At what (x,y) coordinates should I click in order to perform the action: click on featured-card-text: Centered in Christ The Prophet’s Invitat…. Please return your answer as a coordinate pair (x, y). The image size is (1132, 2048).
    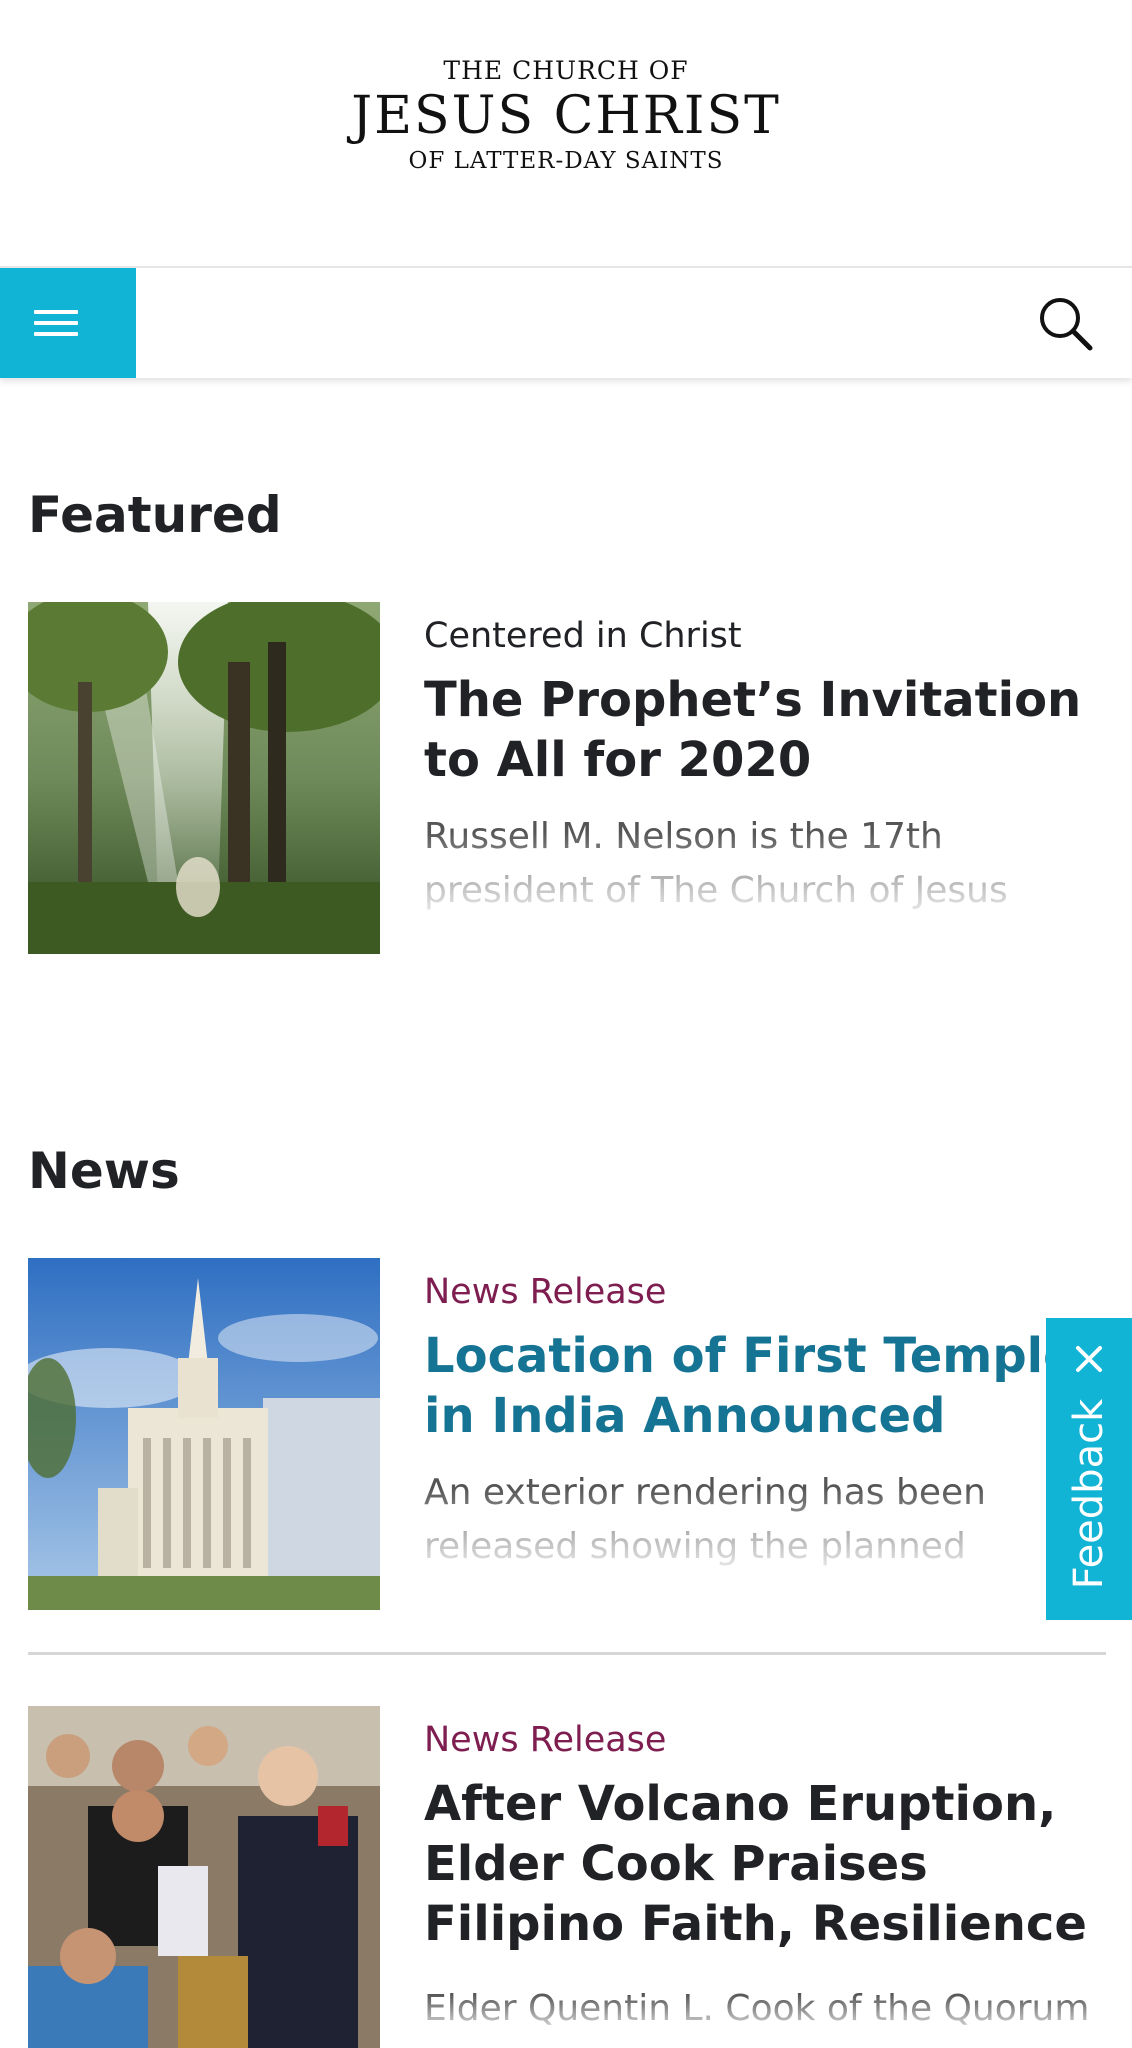
    Looking at the image, I should click on (769, 762).